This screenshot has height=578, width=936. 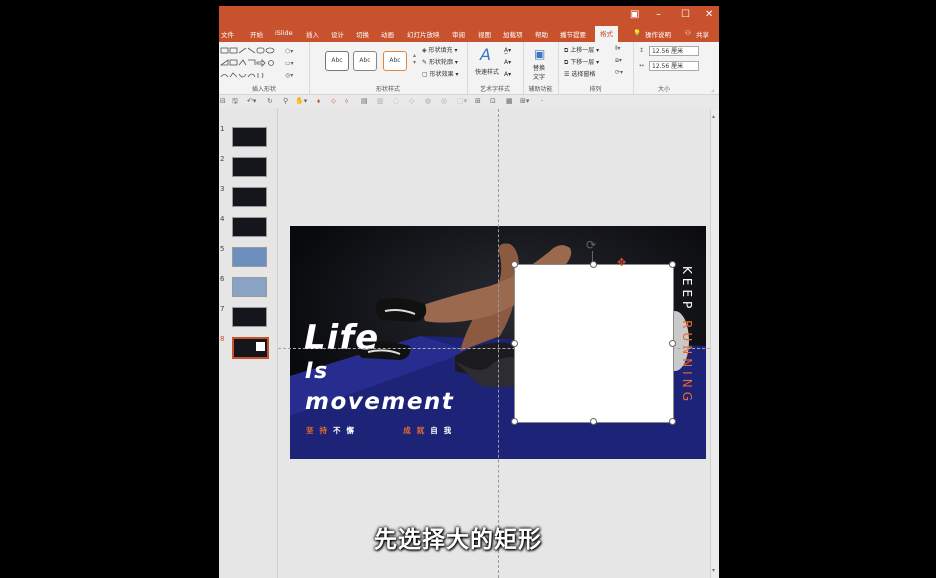 I want to click on selection-pane-button: ☰ 选择窗格, so click(x=579, y=73).